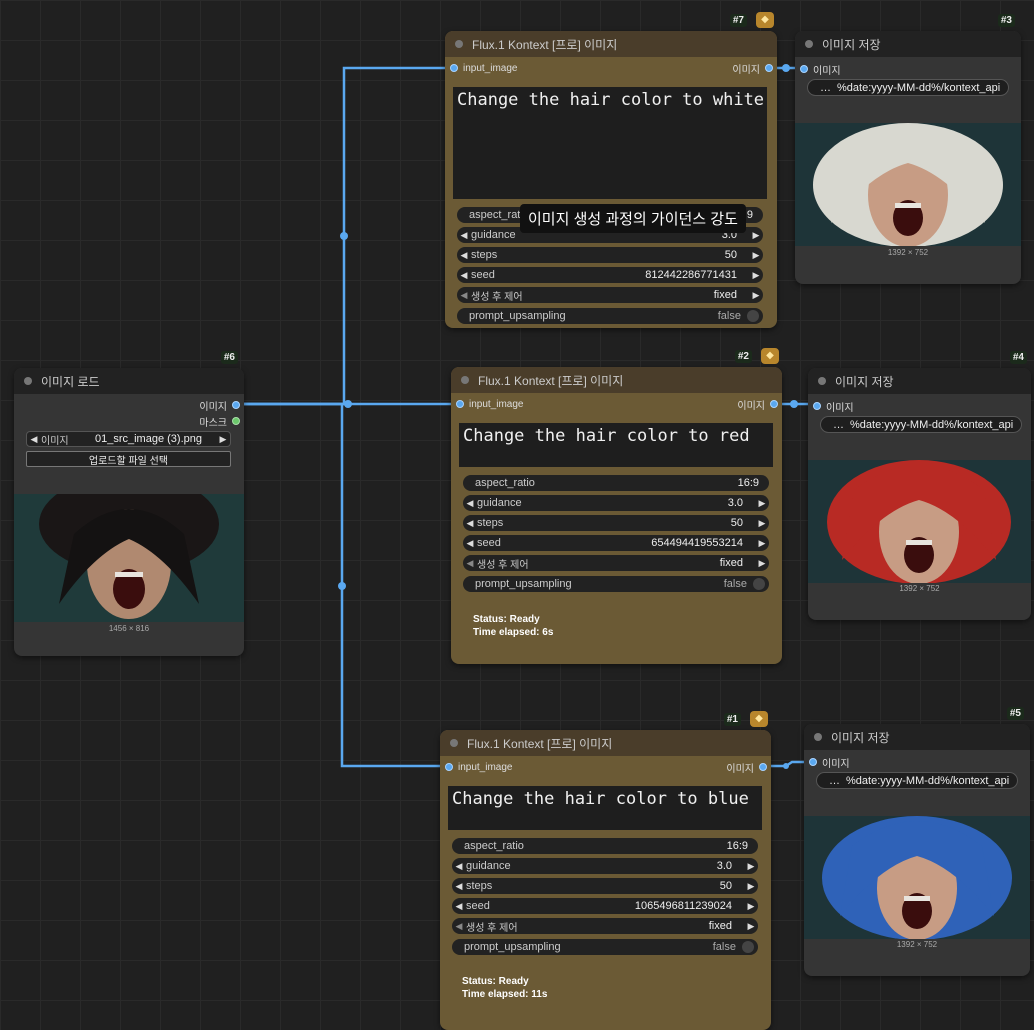  What do you see at coordinates (610, 275) in the screenshot?
I see `seed-widget: ◀ seed 812442286771431 ▶` at bounding box center [610, 275].